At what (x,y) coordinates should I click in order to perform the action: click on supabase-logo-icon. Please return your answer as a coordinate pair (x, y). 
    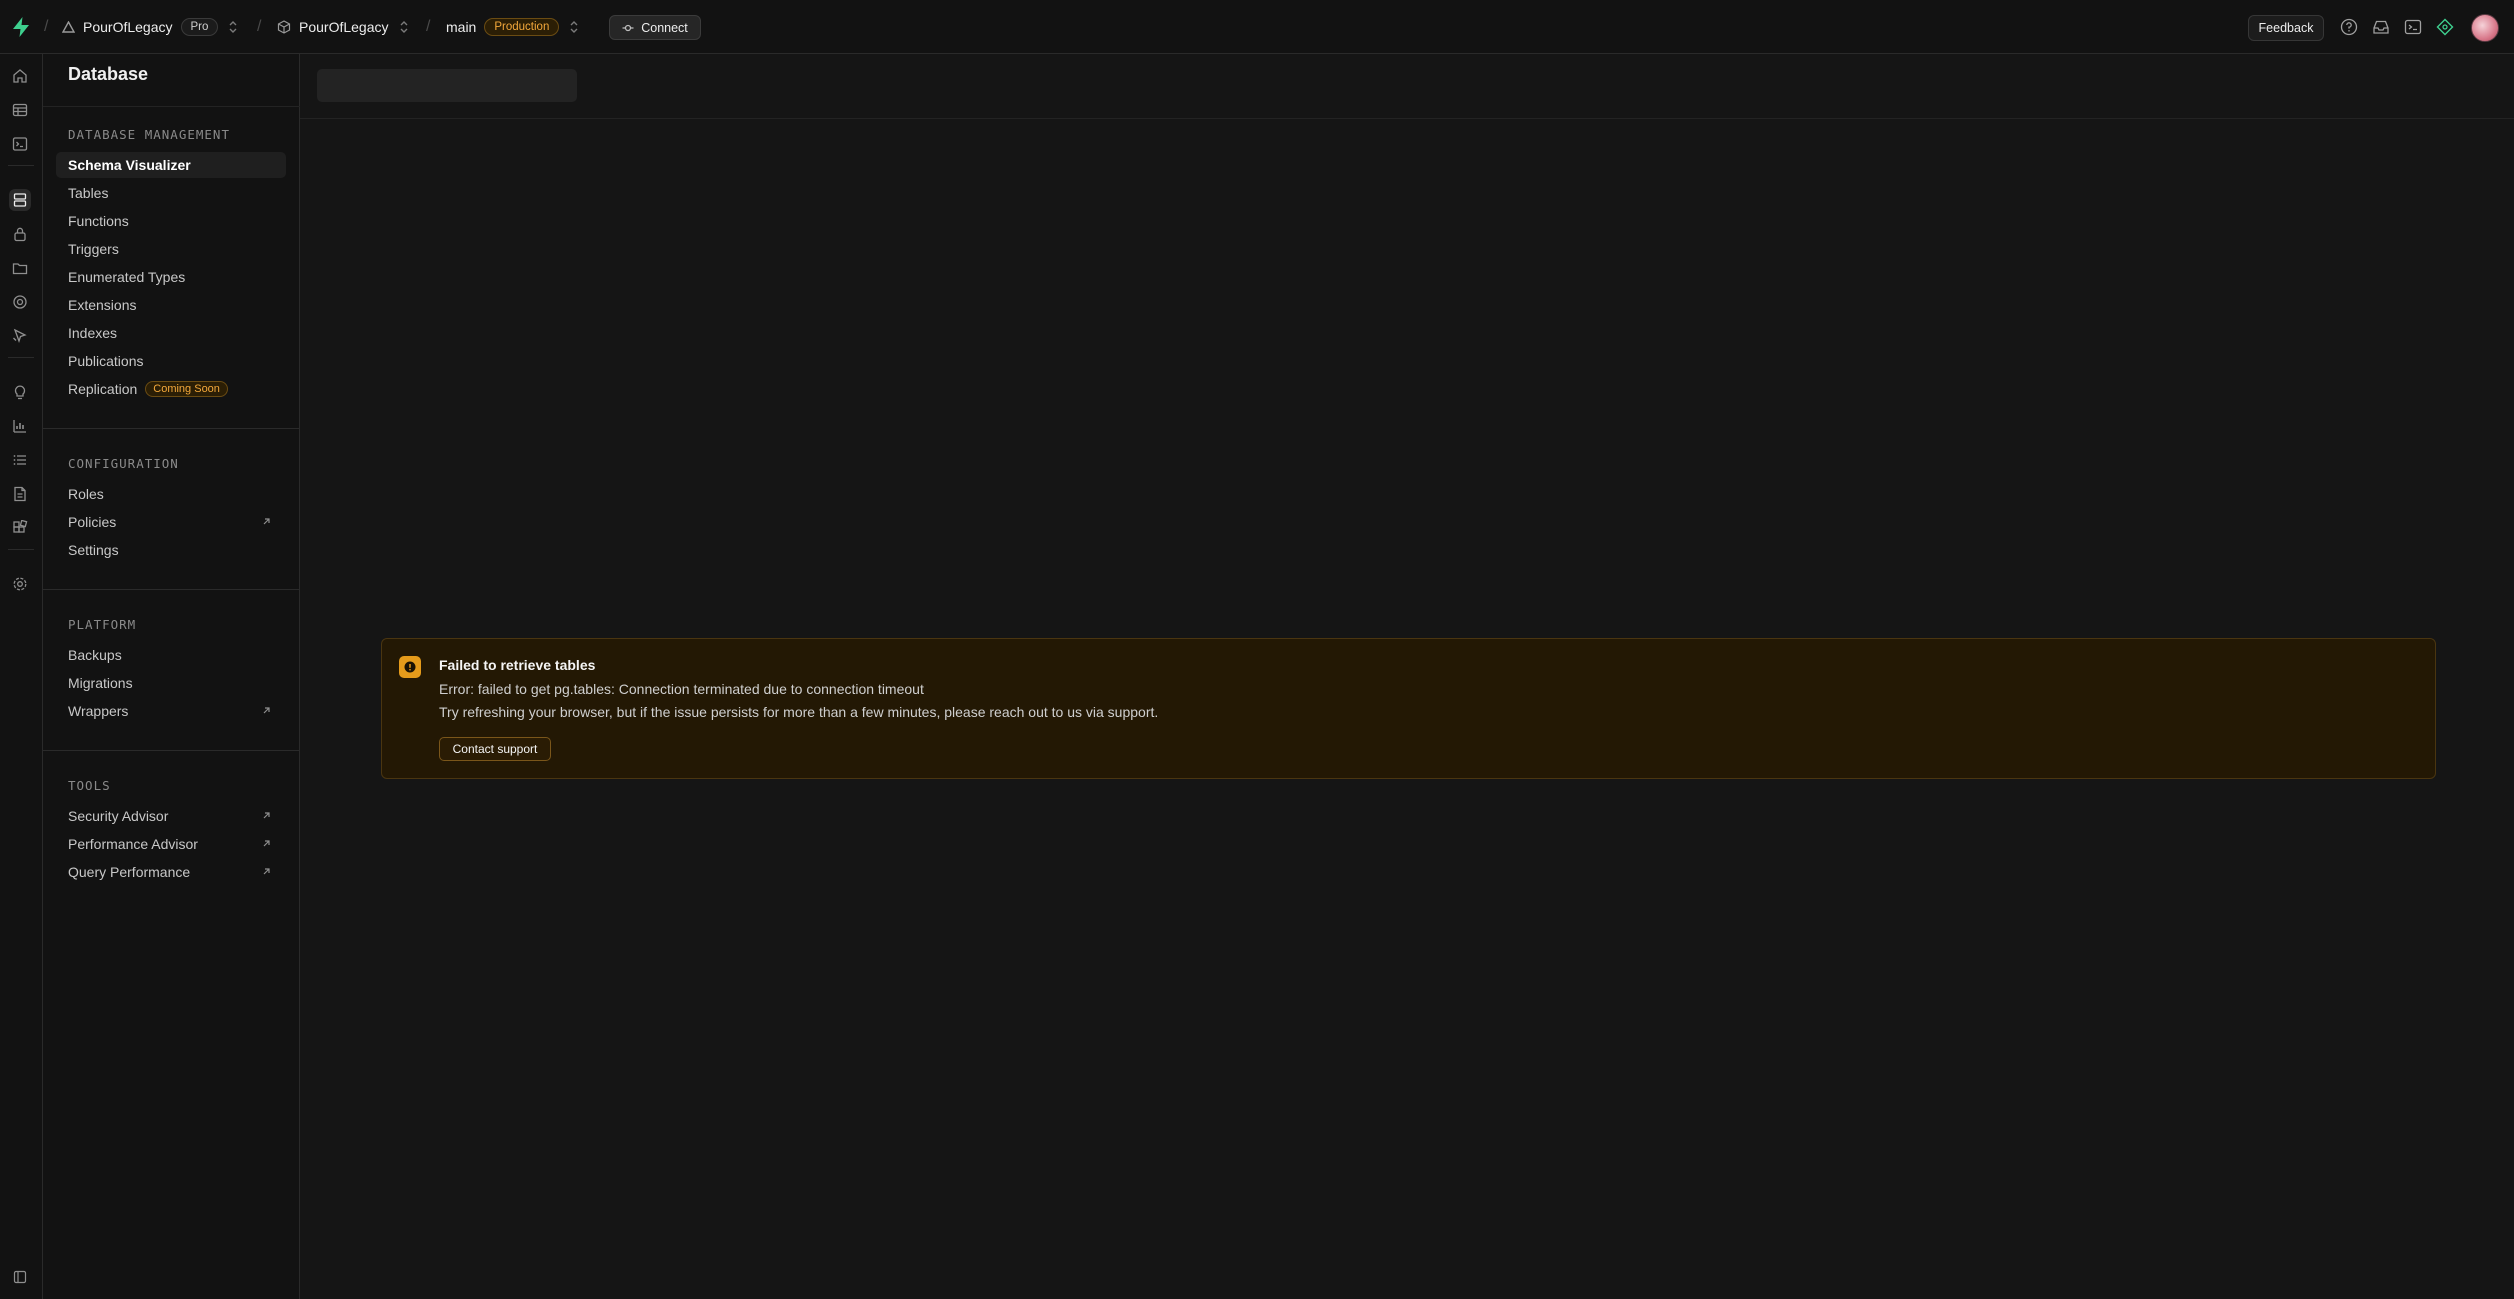
    Looking at the image, I should click on (21, 27).